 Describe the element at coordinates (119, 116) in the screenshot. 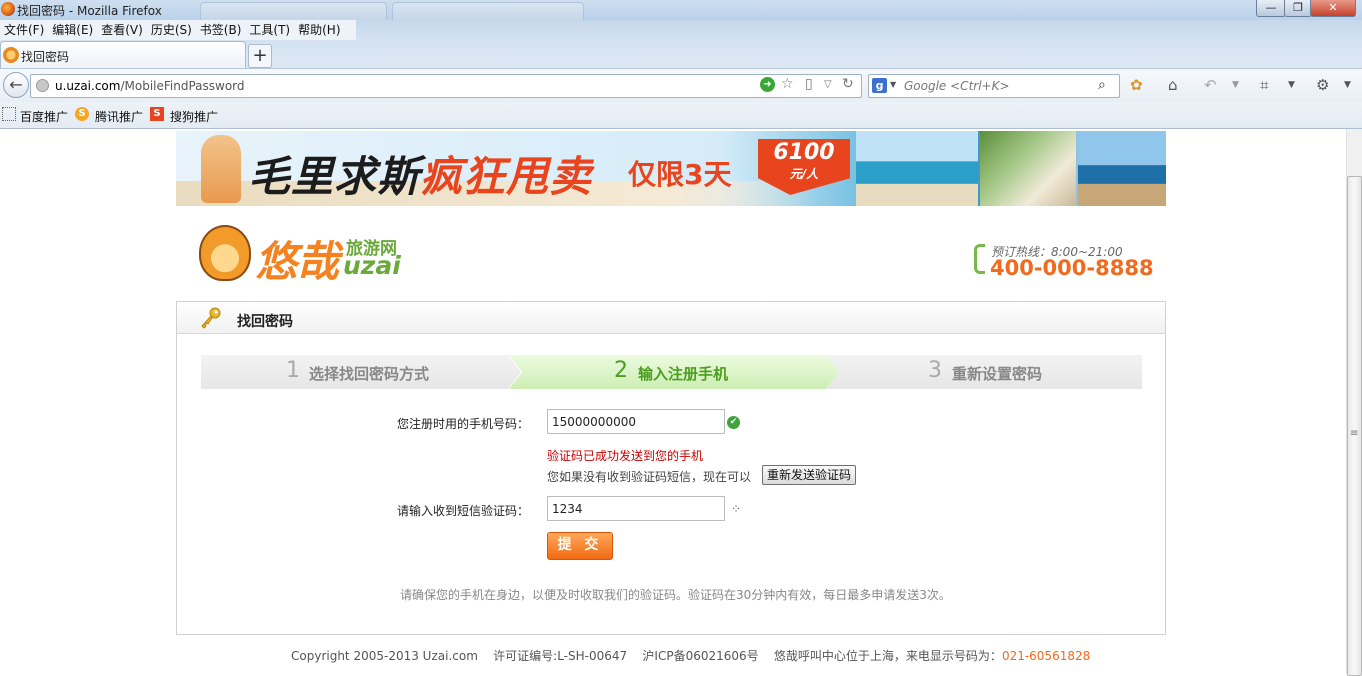

I see `bookmark-tencent: 腾讯推广` at that location.